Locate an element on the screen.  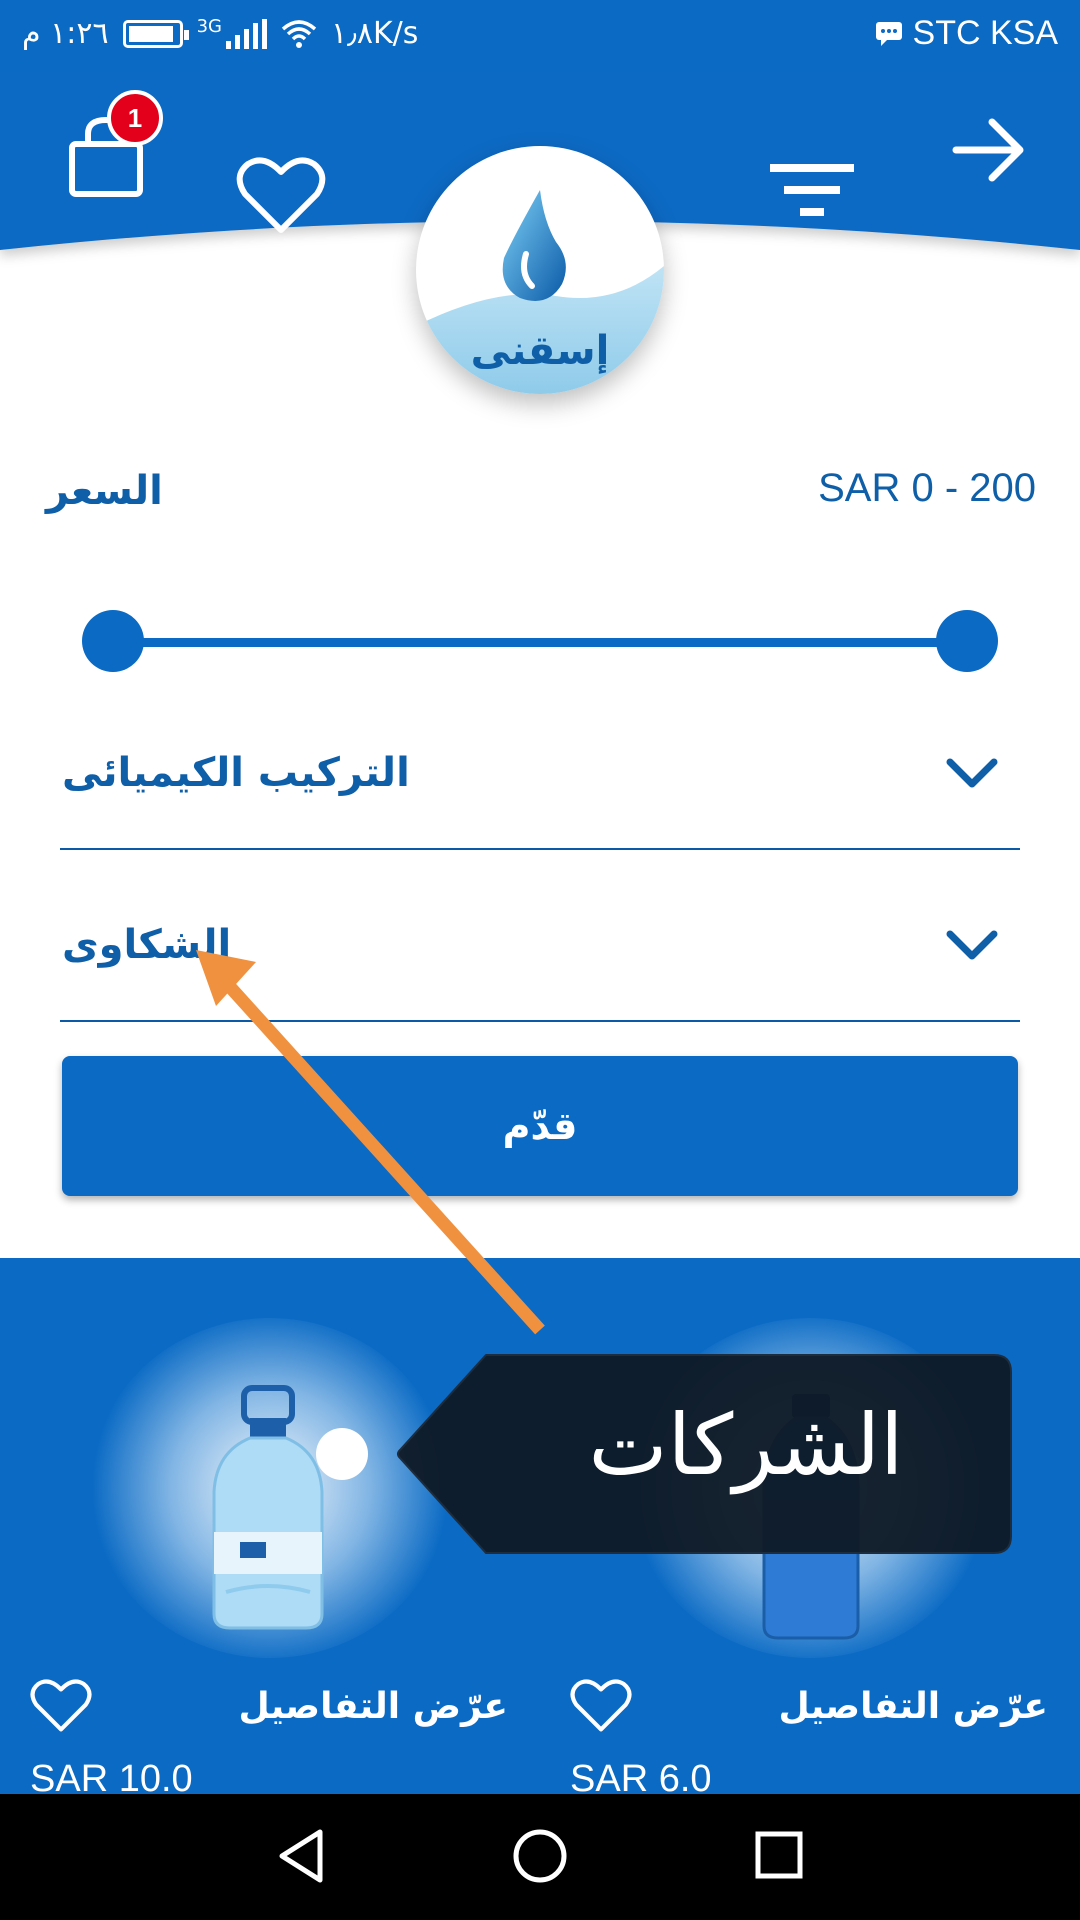
complaints-dropdown: الشكاوى is located at coordinates (540, 952).